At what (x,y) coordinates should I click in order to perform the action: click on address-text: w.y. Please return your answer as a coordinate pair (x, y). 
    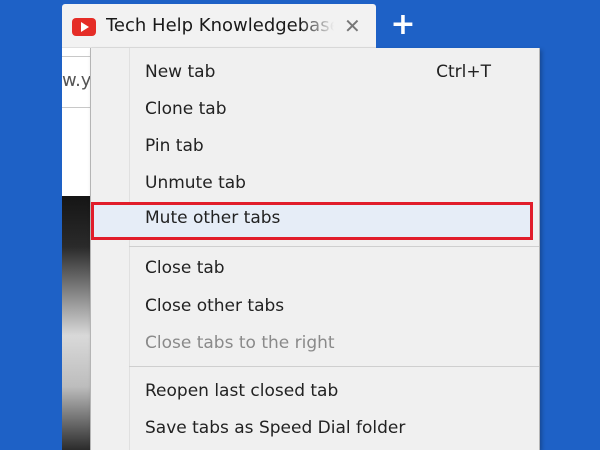
    Looking at the image, I should click on (77, 80).